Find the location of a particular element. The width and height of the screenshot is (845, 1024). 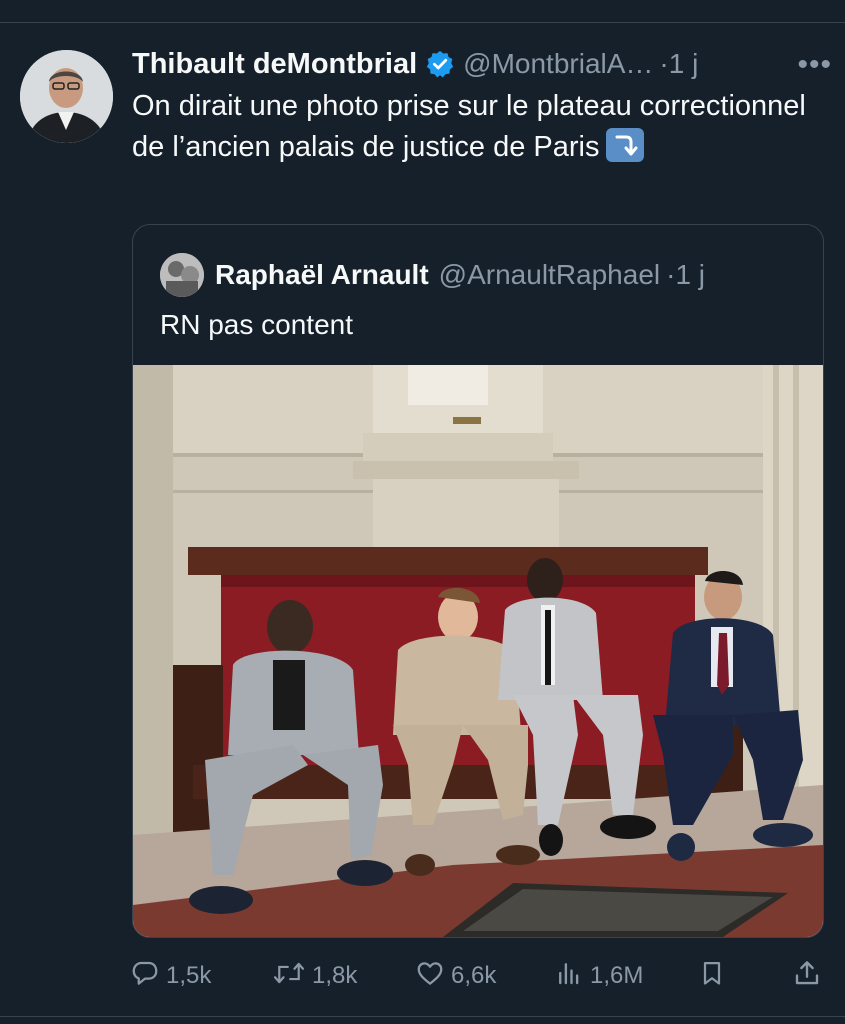

quoted-header: Raphaël Arnault @ArnaultRaphael · 1 j is located at coordinates (460, 275).